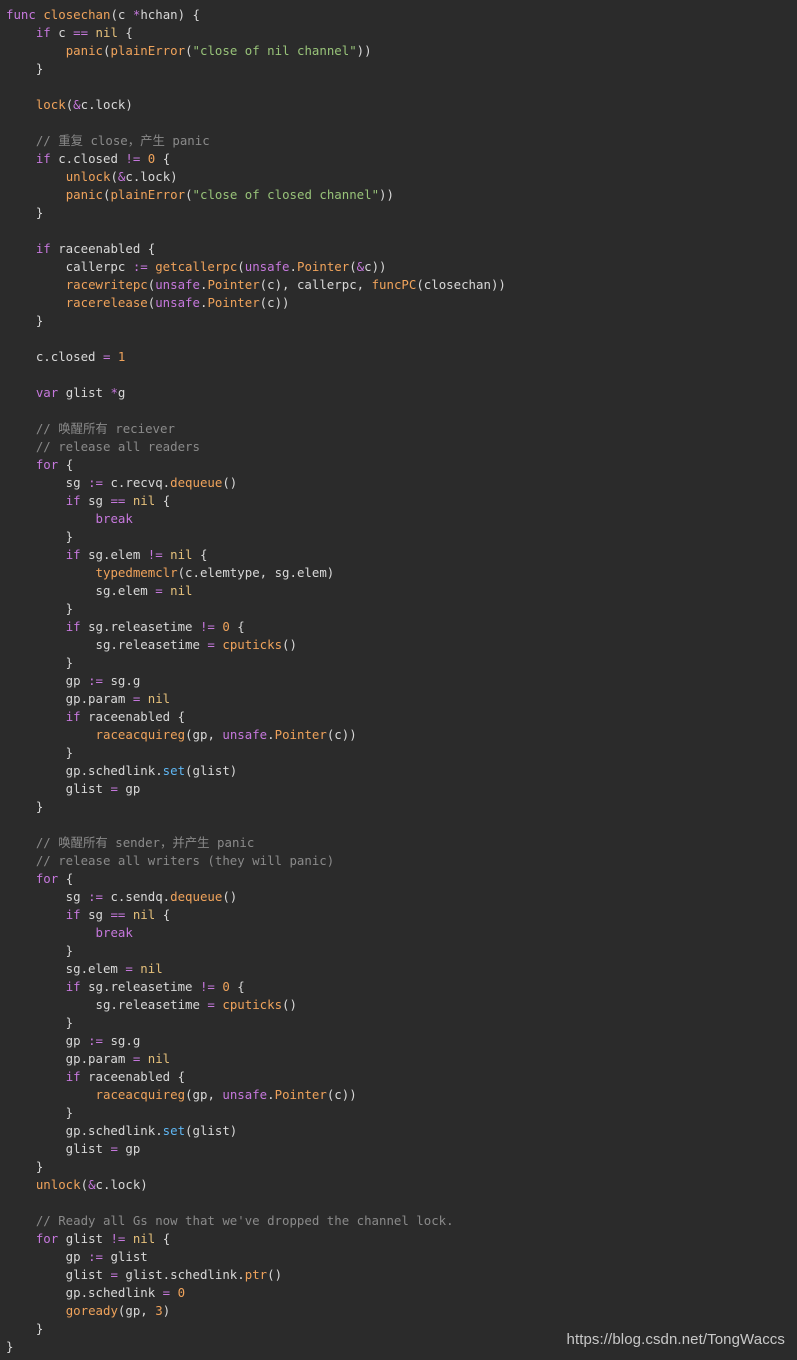  Describe the element at coordinates (398, 591) in the screenshot. I see `code-line: sg.elem = nil` at that location.